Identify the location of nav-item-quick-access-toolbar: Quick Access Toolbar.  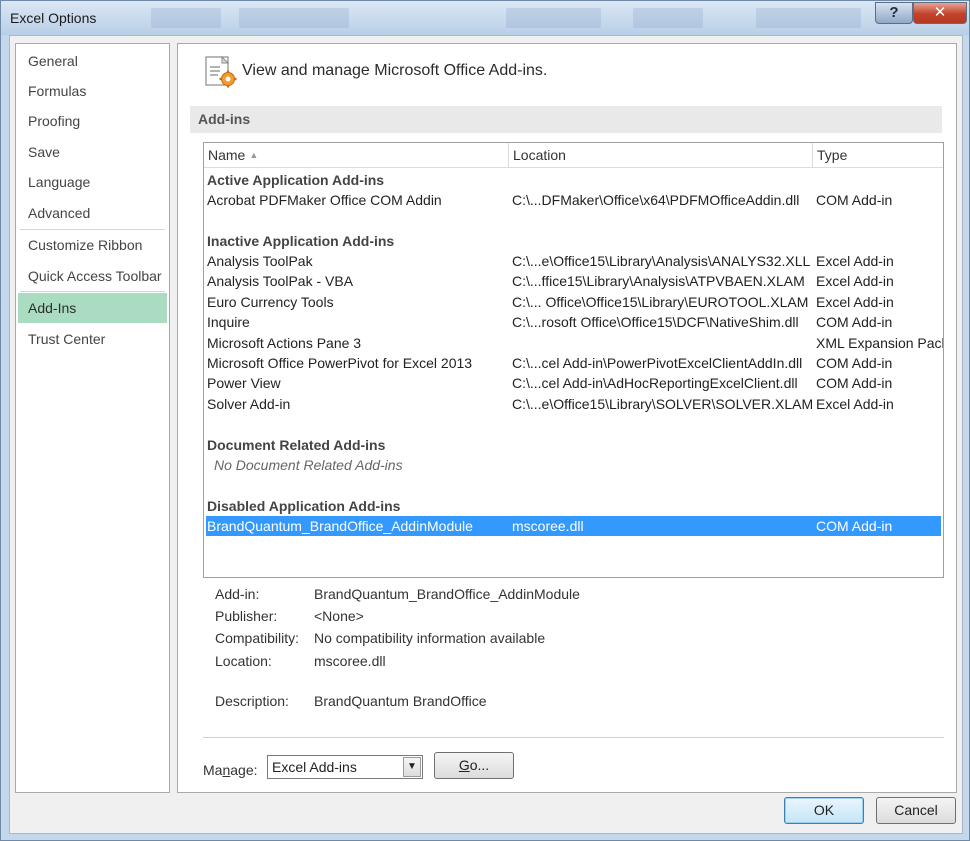
(92, 276).